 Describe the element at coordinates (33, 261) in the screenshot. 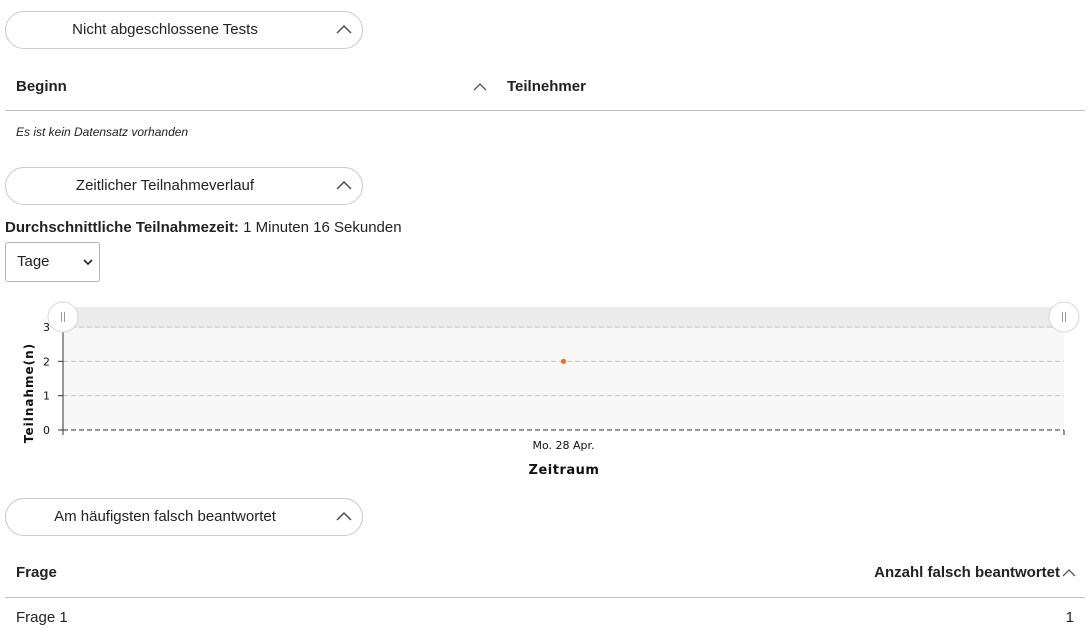

I see `period-select-value: Tage` at that location.